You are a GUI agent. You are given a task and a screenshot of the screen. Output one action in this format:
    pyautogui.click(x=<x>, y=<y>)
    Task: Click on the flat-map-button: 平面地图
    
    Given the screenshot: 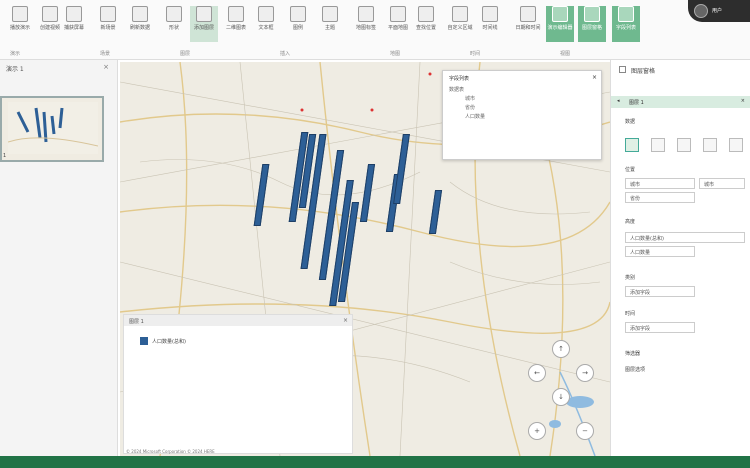 What is the action you would take?
    pyautogui.click(x=398, y=24)
    